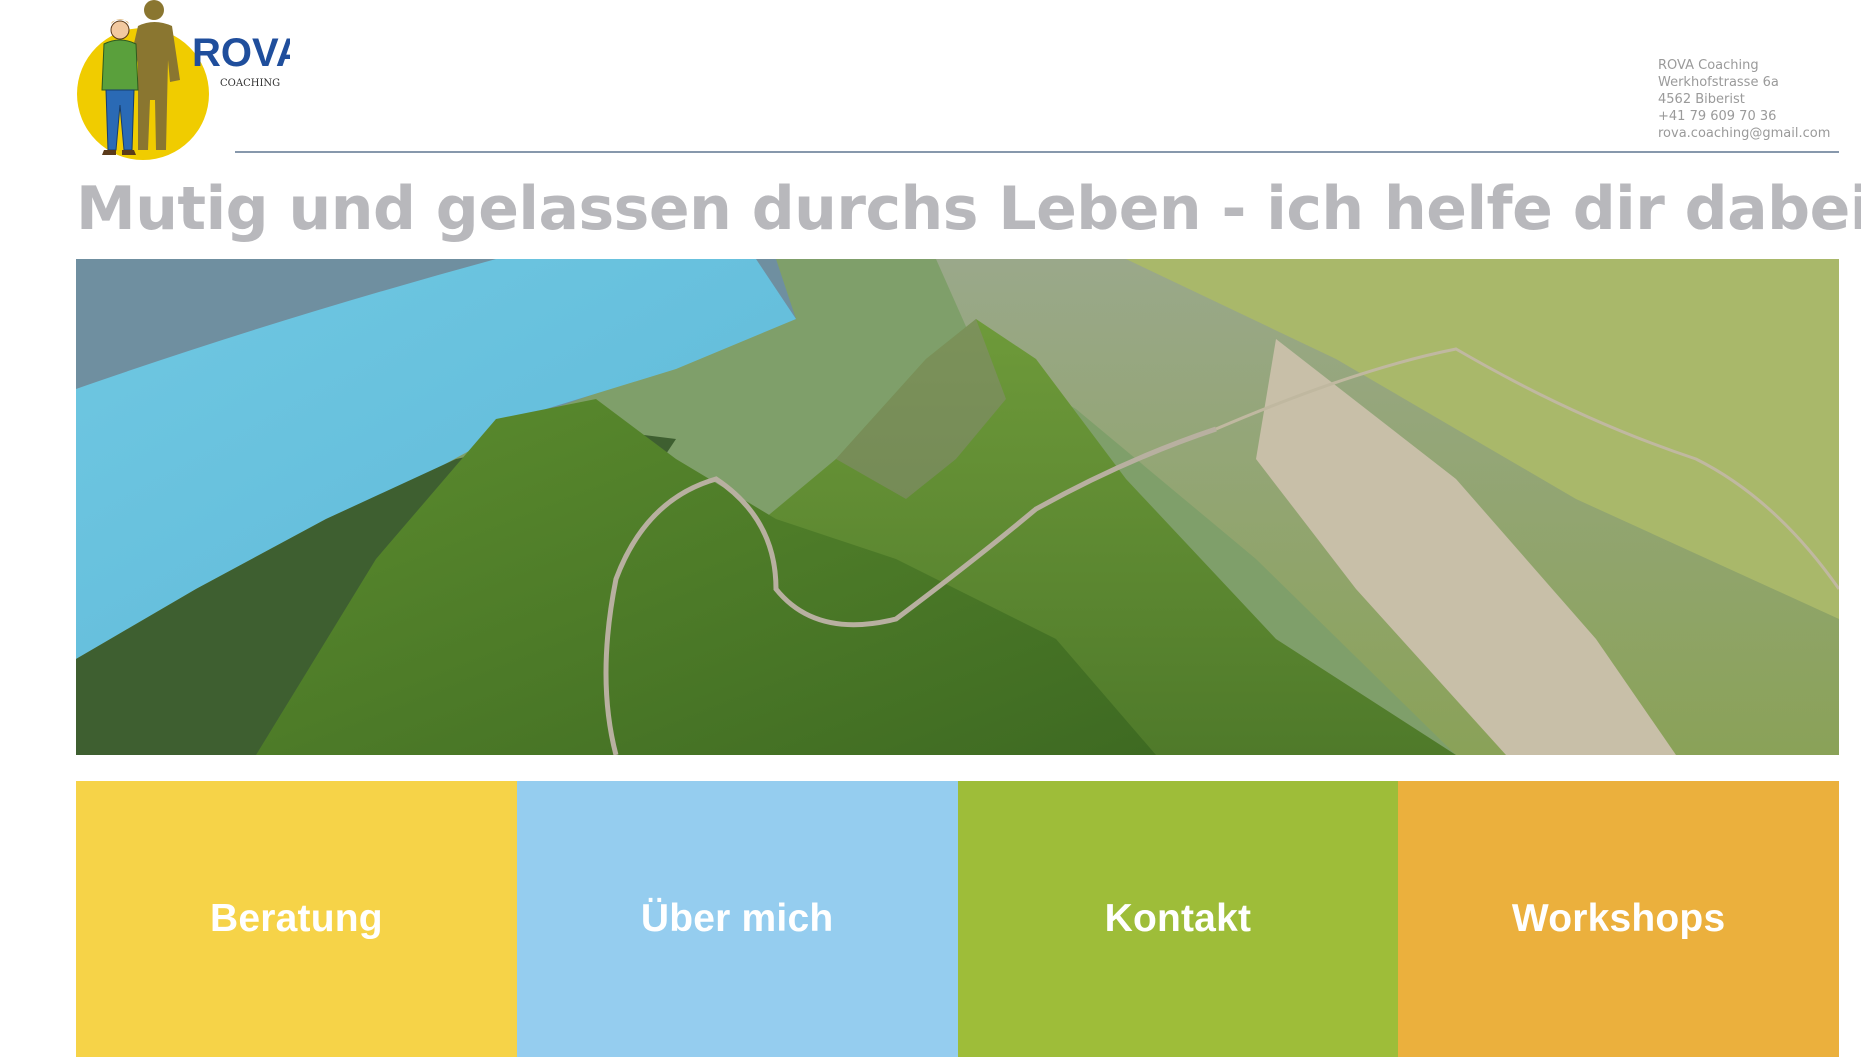  I want to click on tile-ueber-mich: Über mich, so click(737, 919).